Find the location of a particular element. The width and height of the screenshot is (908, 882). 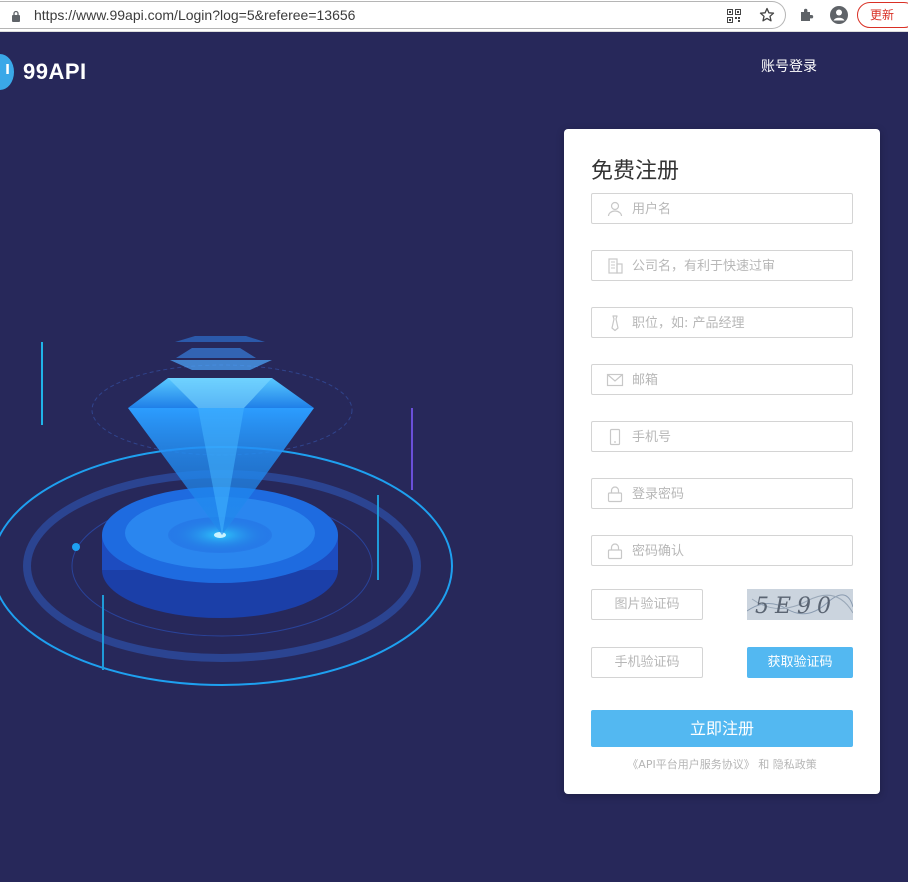

building-icon is located at coordinates (615, 266).